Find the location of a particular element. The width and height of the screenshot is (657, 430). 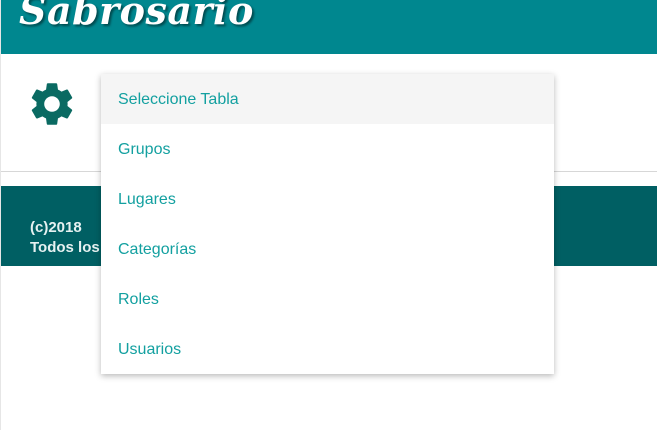

gear-icon is located at coordinates (52, 104).